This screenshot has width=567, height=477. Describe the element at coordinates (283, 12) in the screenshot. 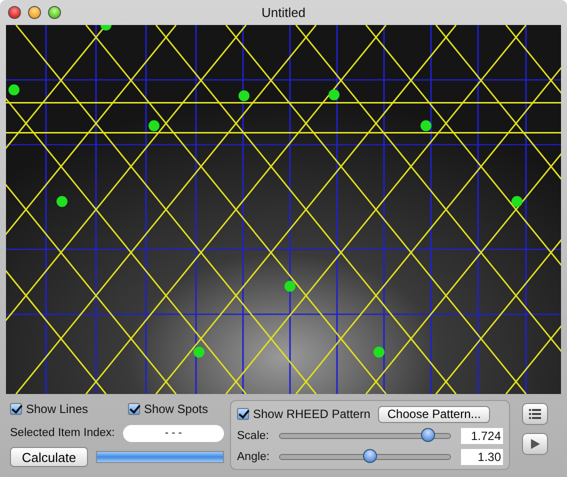

I see `window-title: Untitled` at that location.